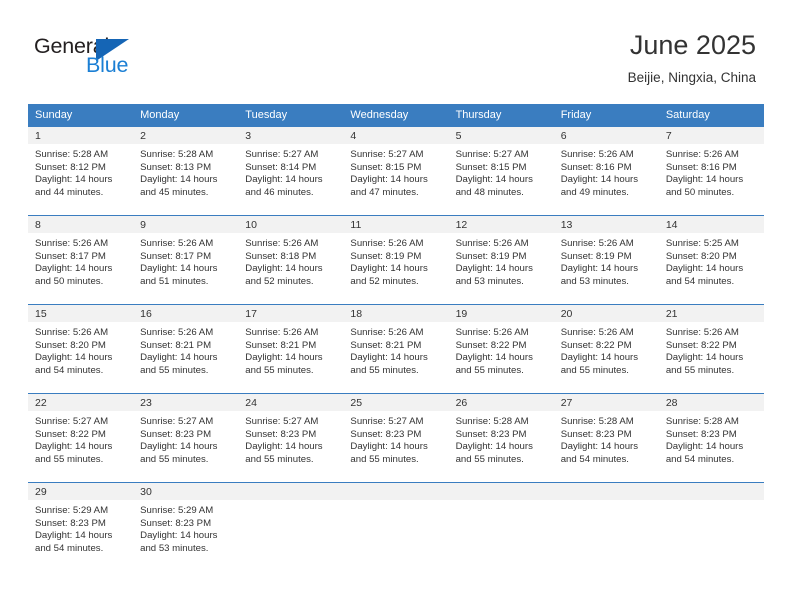  I want to click on daylight-text-line2: and 55 minutes., so click(489, 370).